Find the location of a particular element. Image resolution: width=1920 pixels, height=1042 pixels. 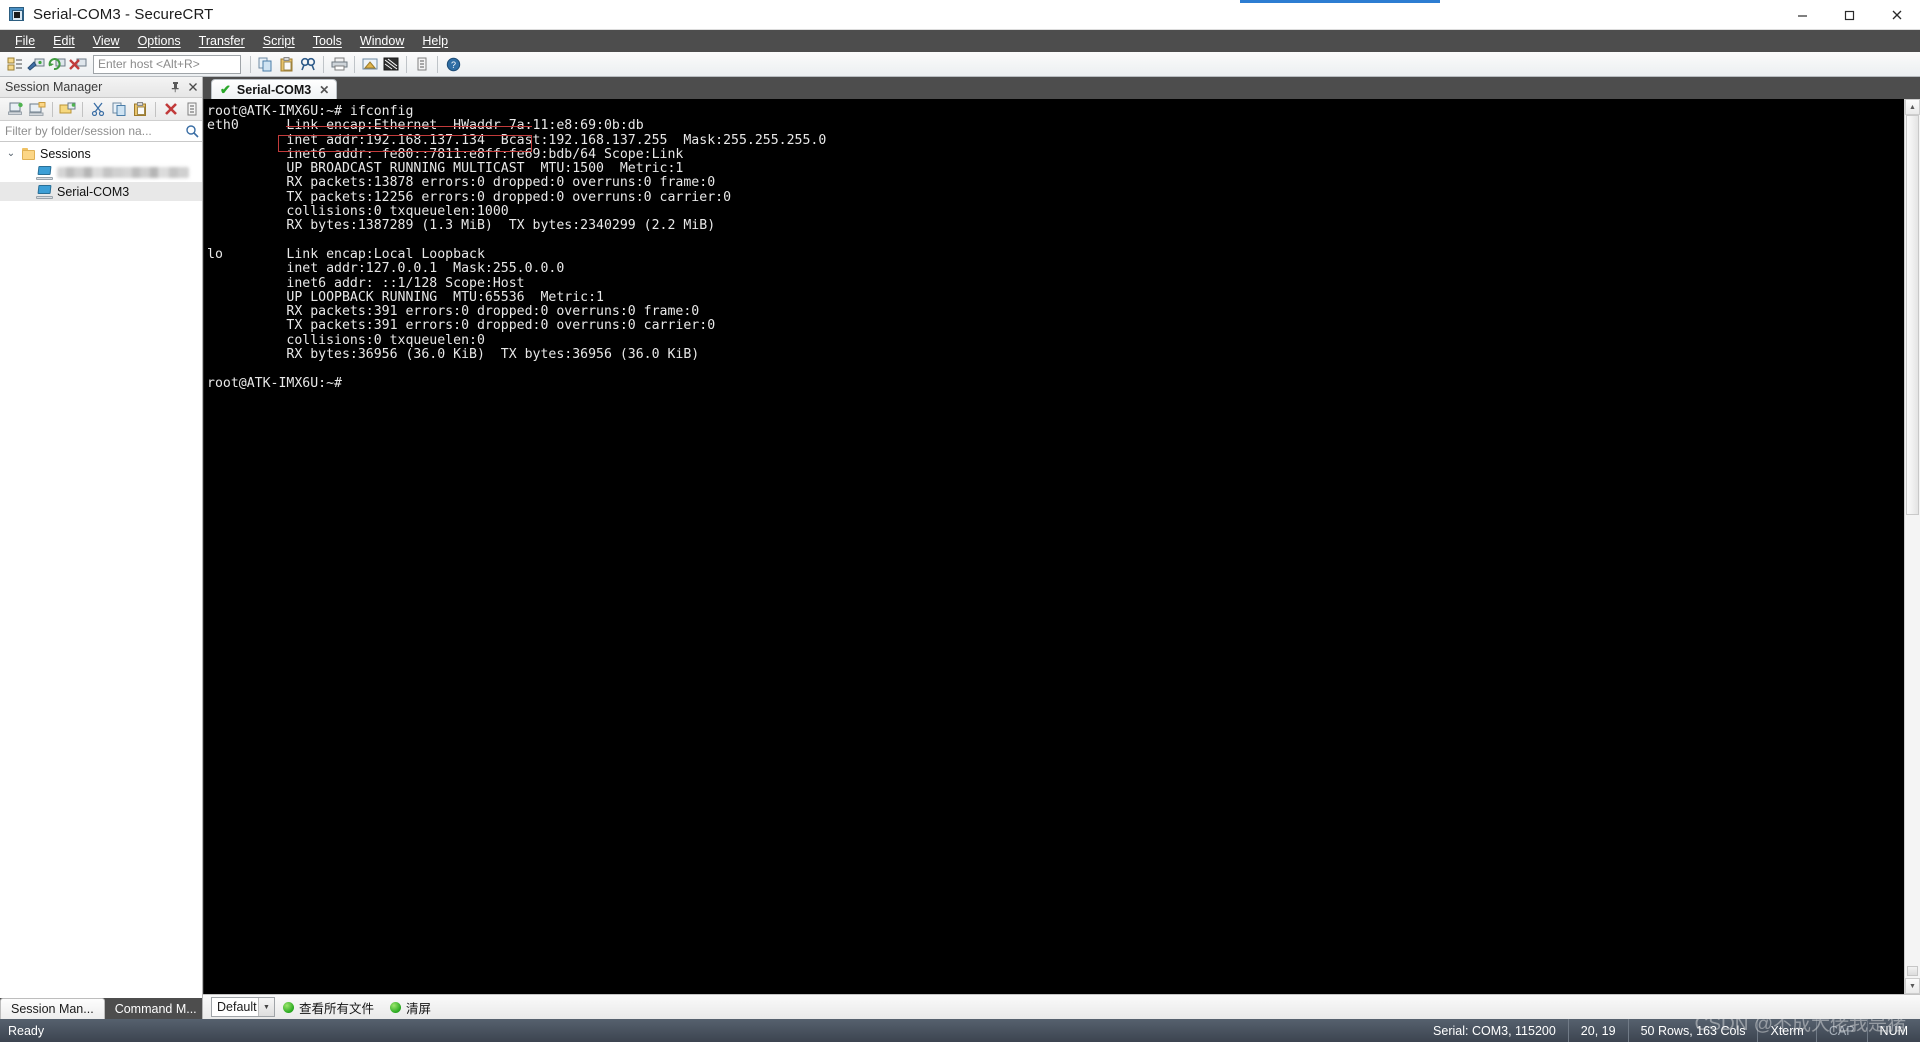

connect-icon is located at coordinates (36, 64).